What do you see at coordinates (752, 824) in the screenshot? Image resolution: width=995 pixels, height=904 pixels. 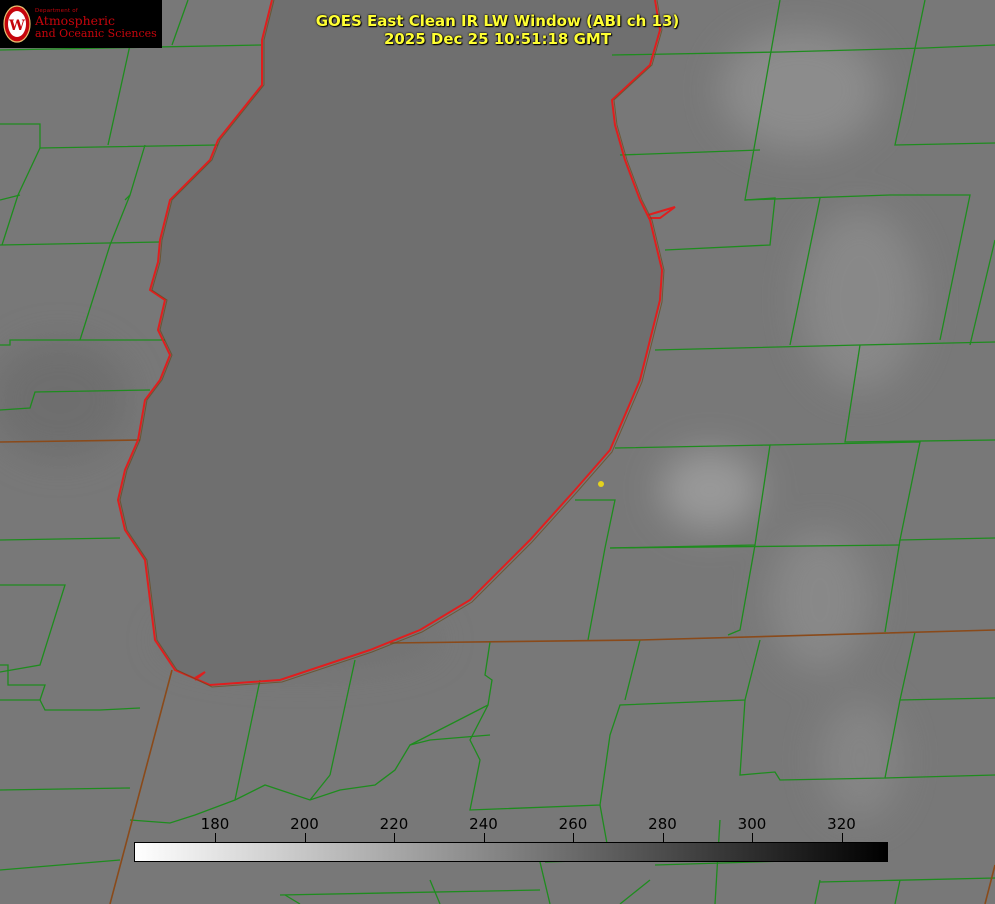 I see `colorbar-tick-label: 300` at bounding box center [752, 824].